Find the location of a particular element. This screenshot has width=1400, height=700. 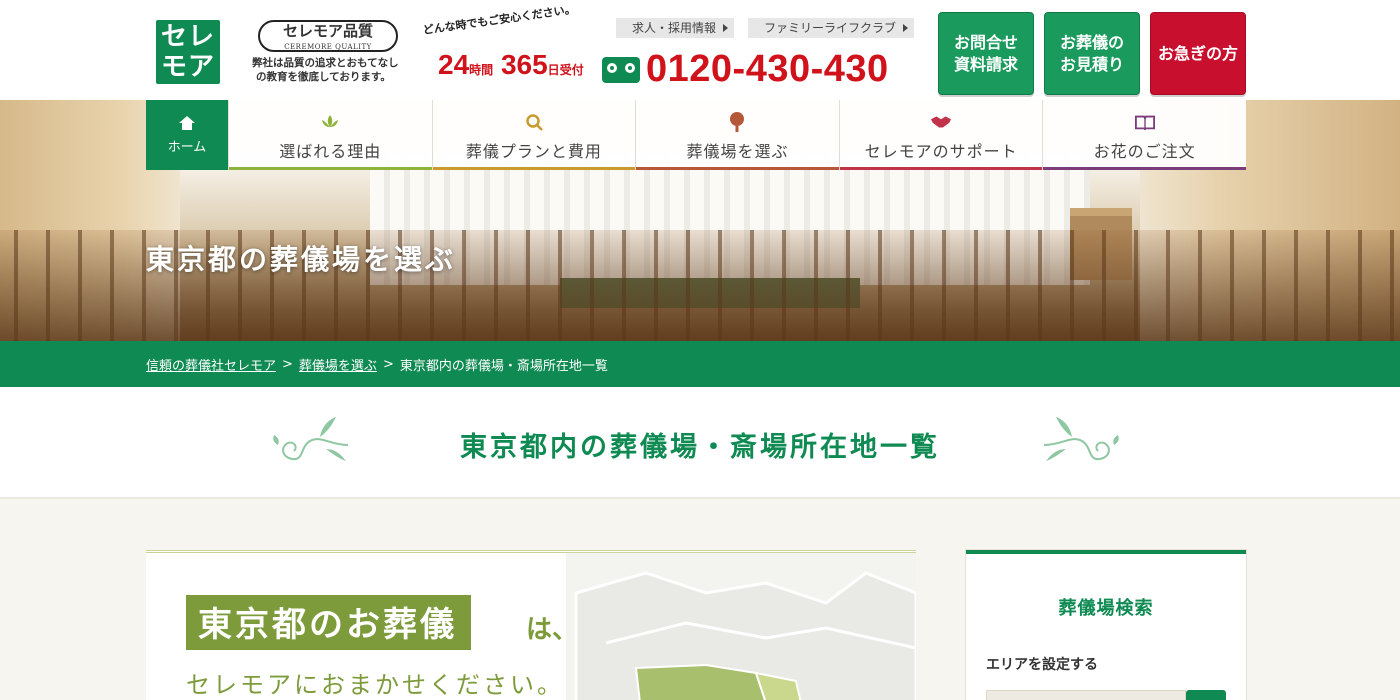

logo-text-top: セレ is located at coordinates (187, 37).